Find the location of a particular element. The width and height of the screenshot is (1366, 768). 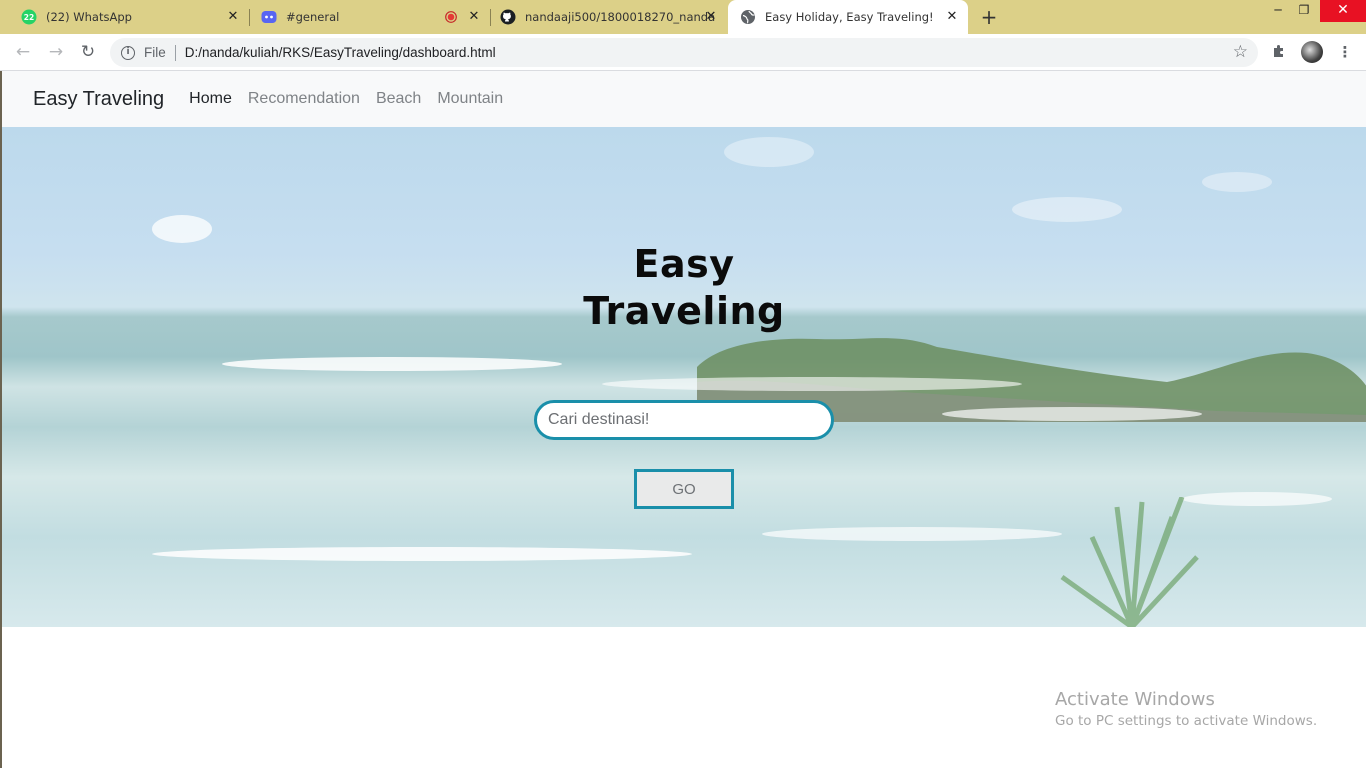

address-separator is located at coordinates (175, 52).